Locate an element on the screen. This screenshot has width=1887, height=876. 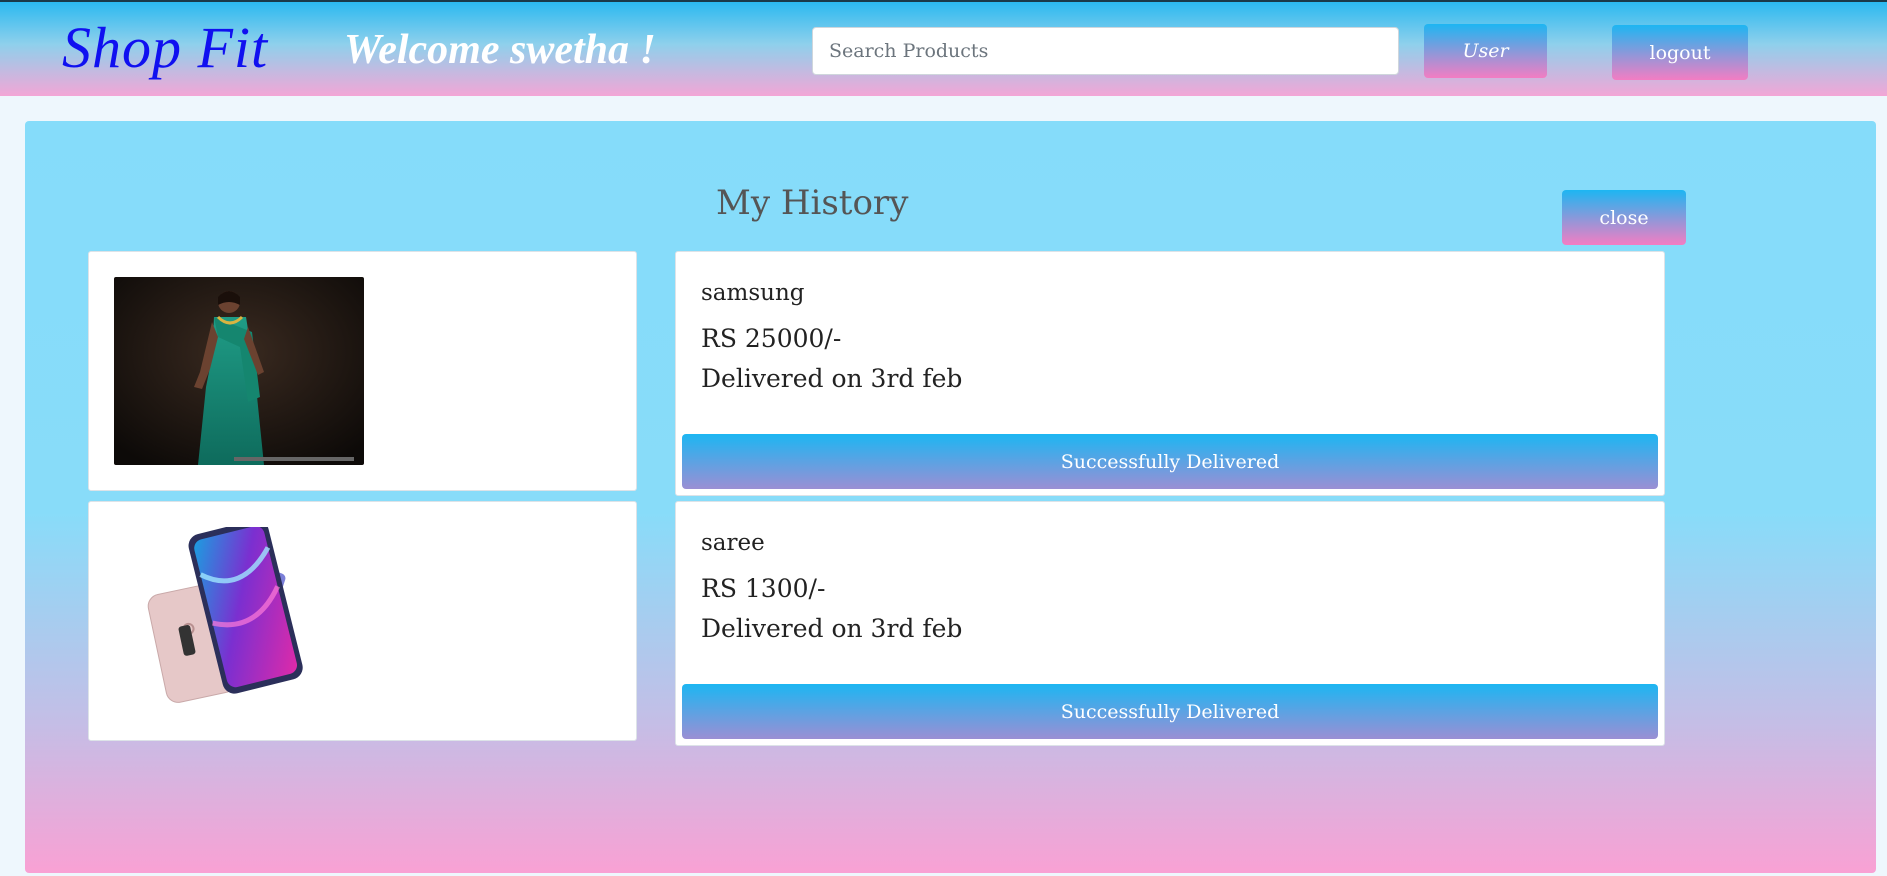
welcome-message: Welcome swetha ! is located at coordinates (500, 50).